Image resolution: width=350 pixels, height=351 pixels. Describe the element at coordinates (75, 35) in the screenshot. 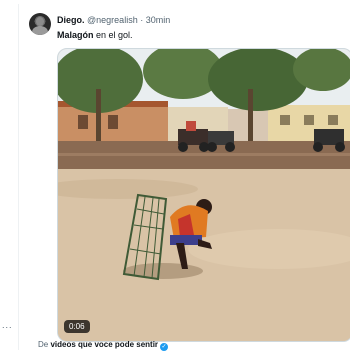

I see `tweet-text-bold: Malagón` at that location.